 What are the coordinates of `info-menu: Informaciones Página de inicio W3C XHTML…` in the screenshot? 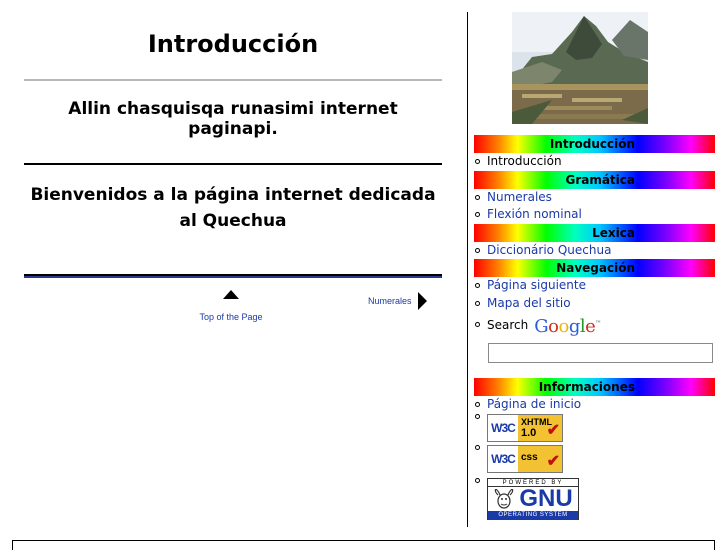 It's located at (594, 449).